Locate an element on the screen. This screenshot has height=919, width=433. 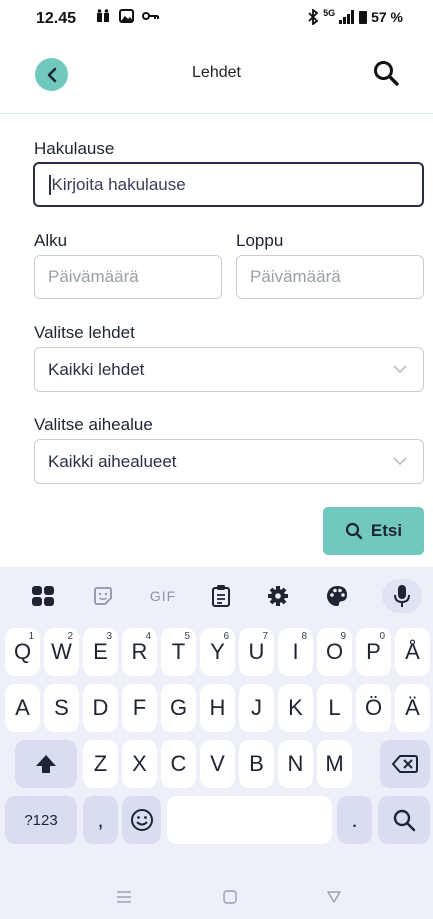
key-p: P0 is located at coordinates (373, 652).